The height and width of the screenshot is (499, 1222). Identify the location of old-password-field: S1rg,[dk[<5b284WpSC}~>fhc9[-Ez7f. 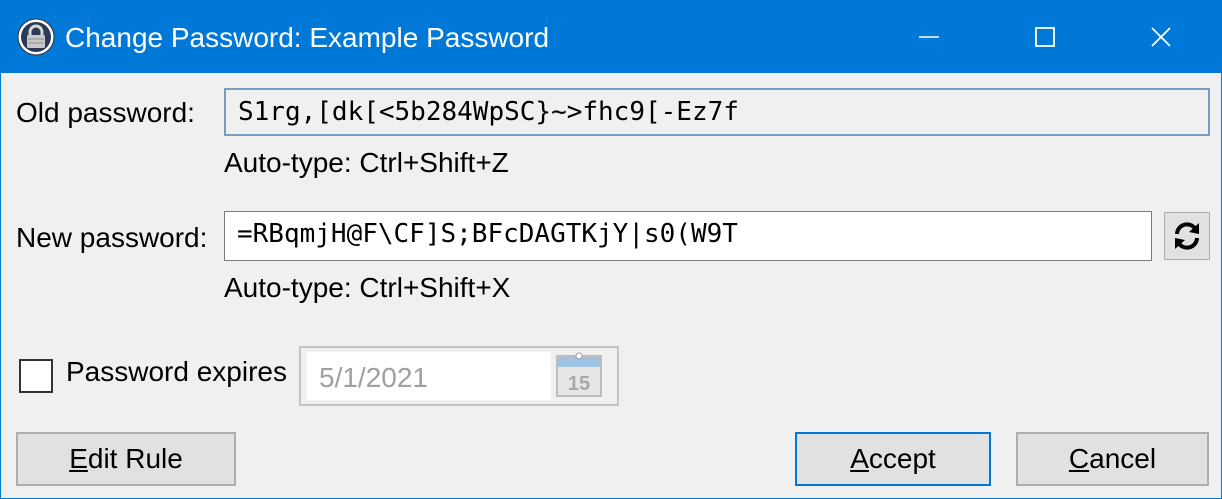
(717, 112).